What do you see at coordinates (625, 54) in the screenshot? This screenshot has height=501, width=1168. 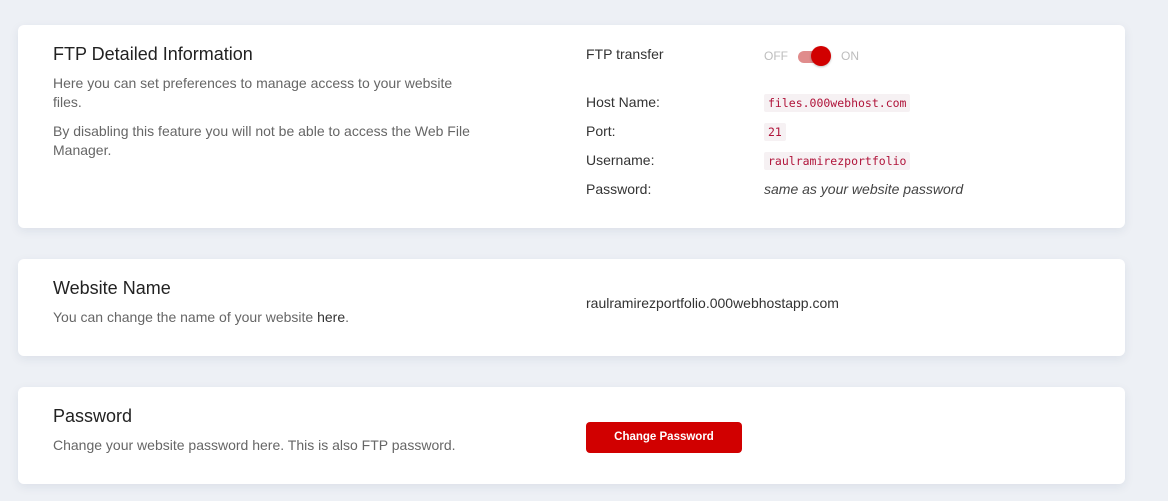 I see `ftp-transfer-label: FTP transfer` at bounding box center [625, 54].